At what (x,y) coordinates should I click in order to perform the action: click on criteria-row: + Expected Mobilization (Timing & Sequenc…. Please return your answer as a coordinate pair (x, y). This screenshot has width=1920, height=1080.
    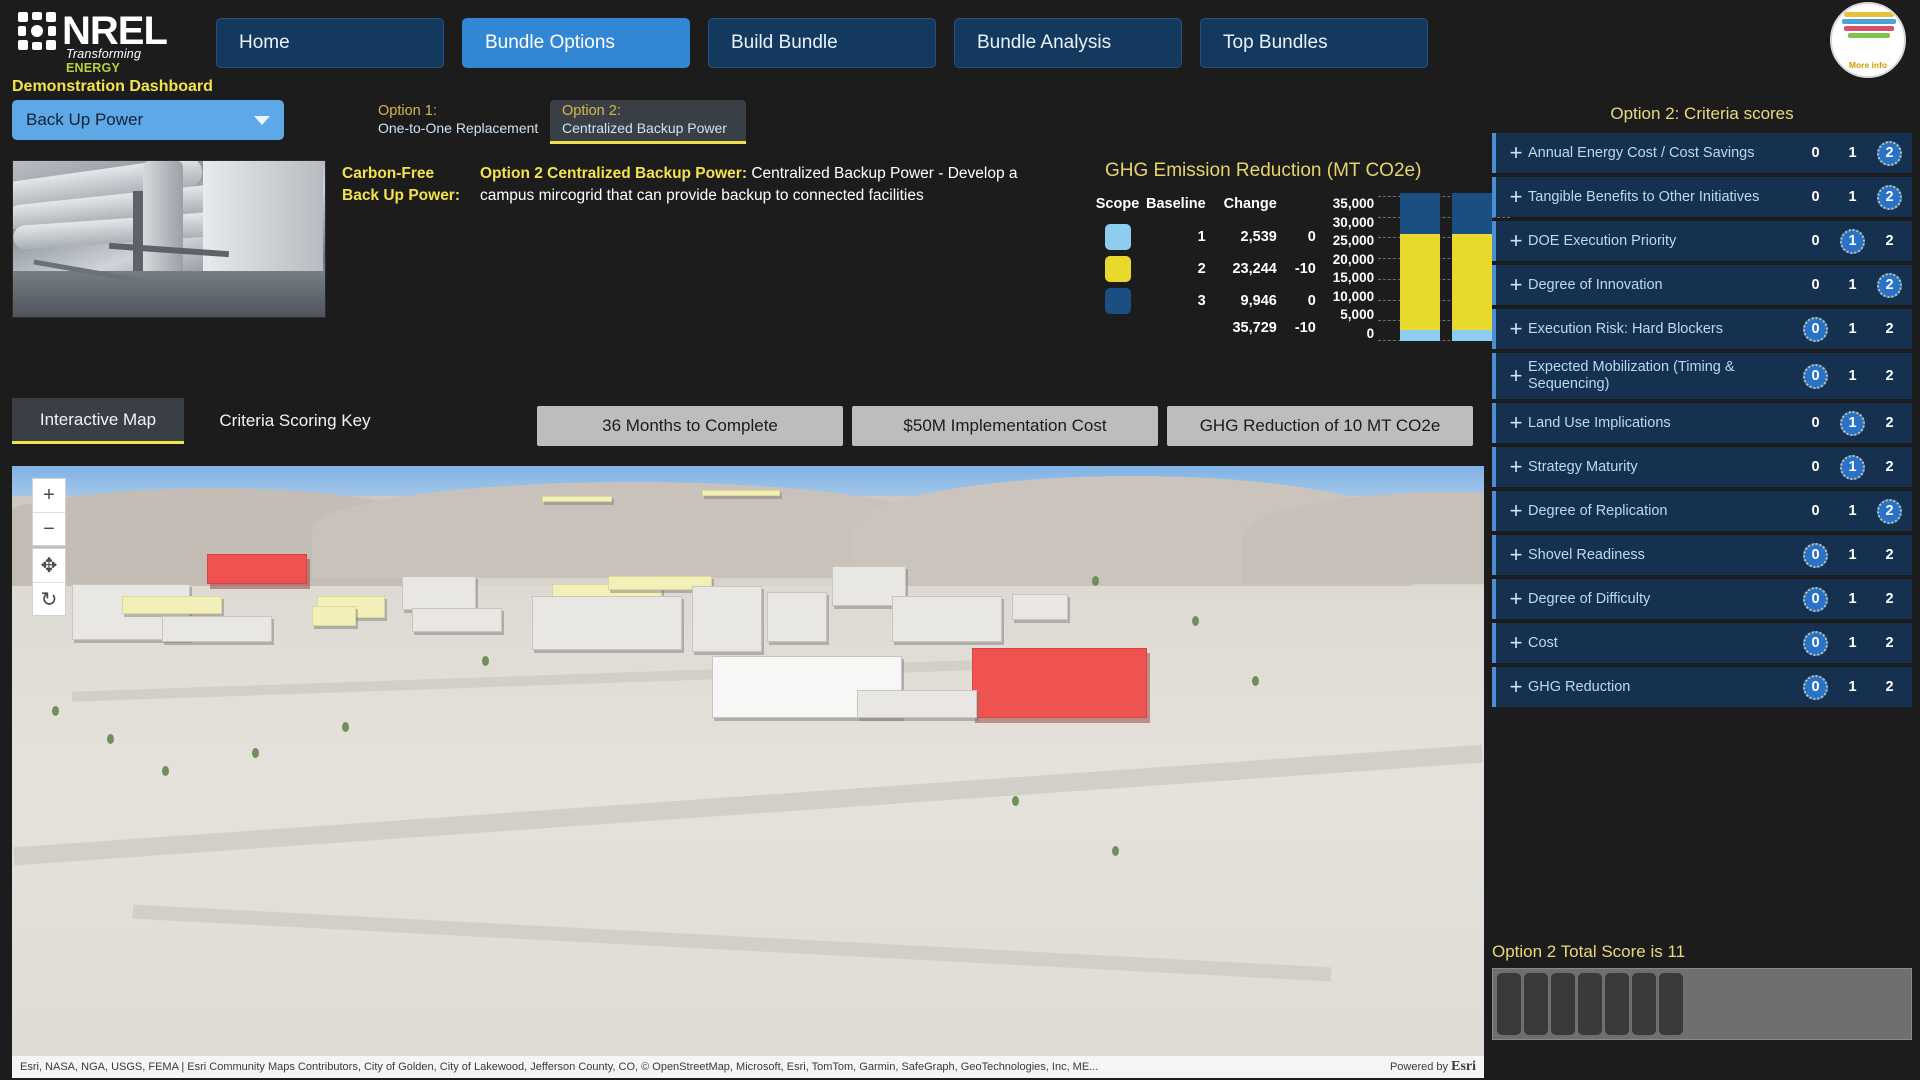
    Looking at the image, I should click on (1702, 376).